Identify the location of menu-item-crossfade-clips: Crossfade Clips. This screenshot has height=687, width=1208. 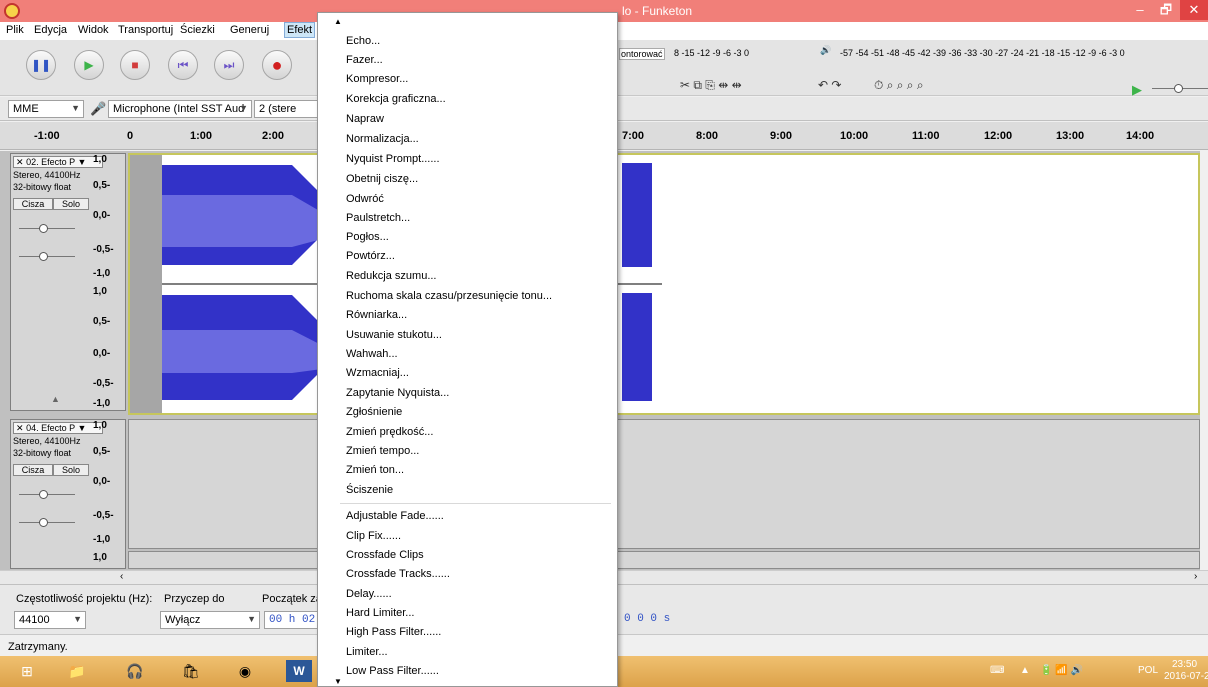
(385, 555).